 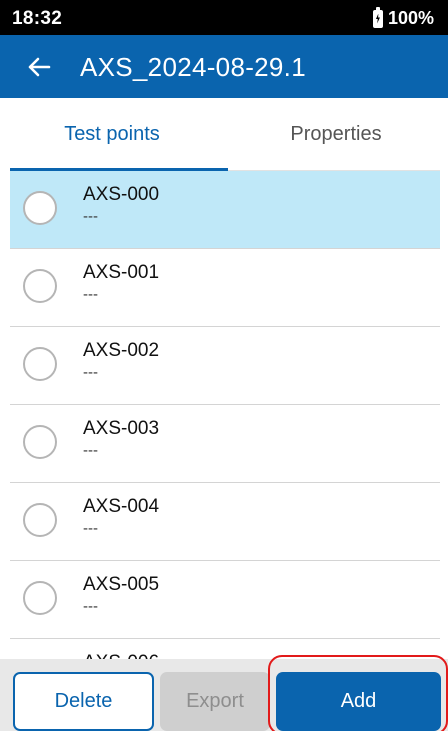 I want to click on action-bar: Delete Export Add, so click(x=224, y=695).